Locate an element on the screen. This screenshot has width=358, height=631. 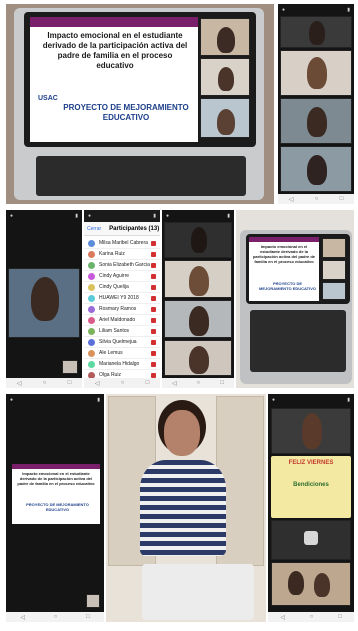
participant-name: Cindy Aguirre is located at coordinates (114, 276).